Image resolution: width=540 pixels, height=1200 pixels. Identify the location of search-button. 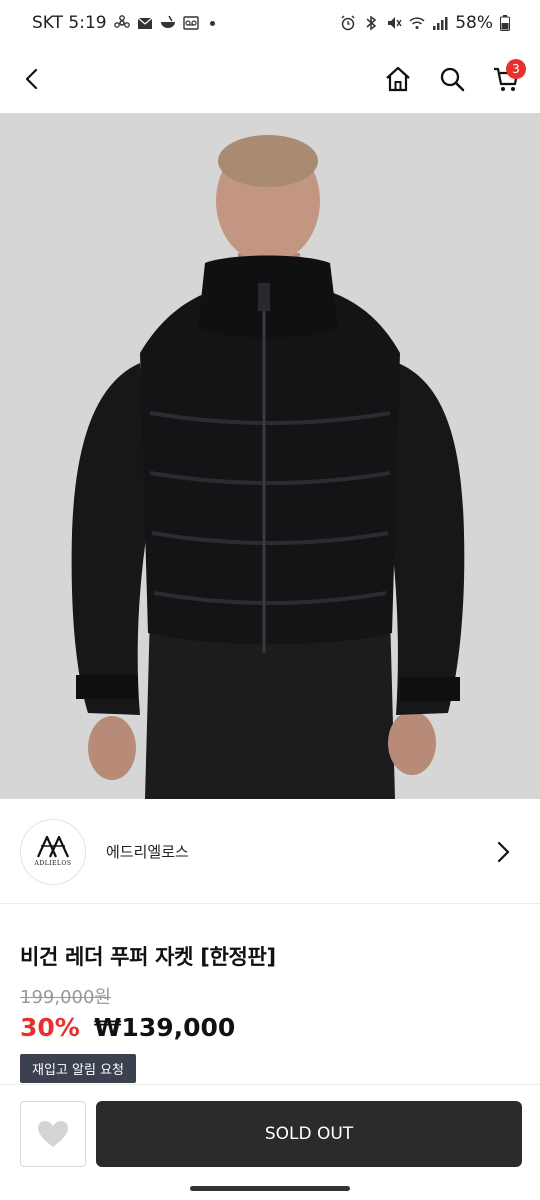
(452, 79).